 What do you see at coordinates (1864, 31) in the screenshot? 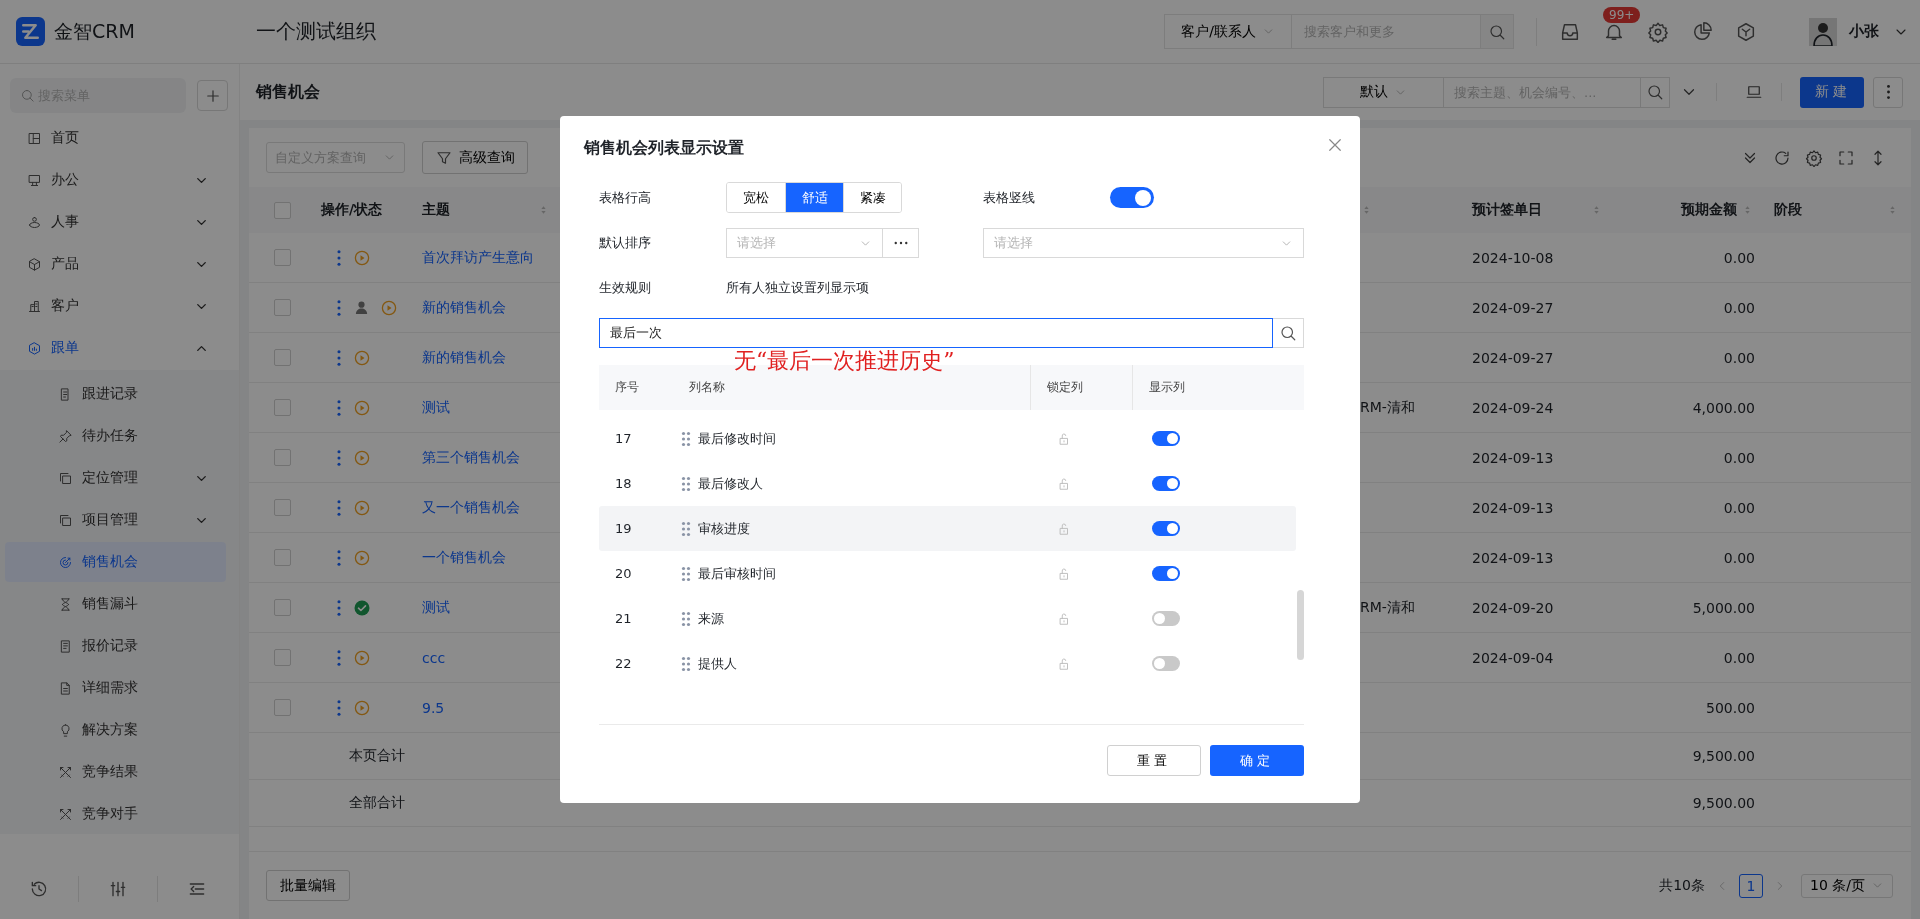
I see `user-name: 小张` at bounding box center [1864, 31].